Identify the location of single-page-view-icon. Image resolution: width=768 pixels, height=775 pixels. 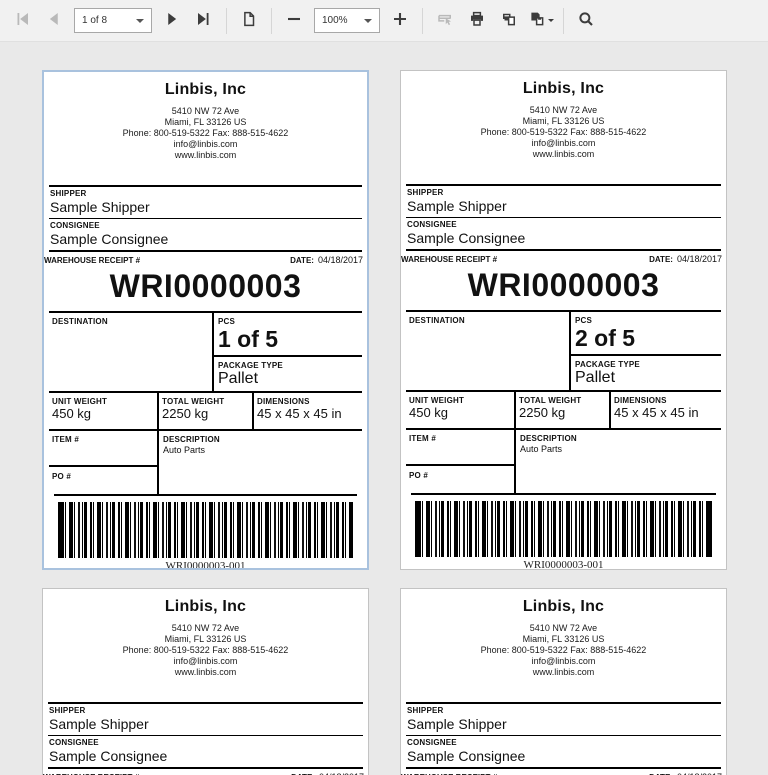
(249, 20).